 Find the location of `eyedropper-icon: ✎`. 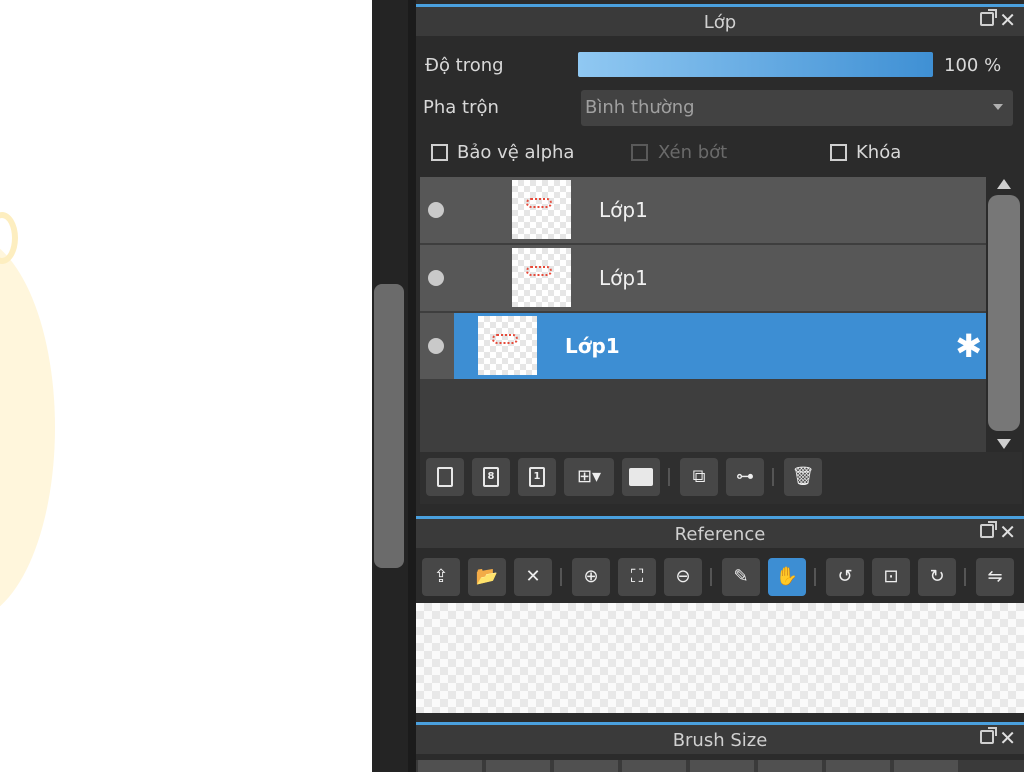

eyedropper-icon: ✎ is located at coordinates (741, 576).